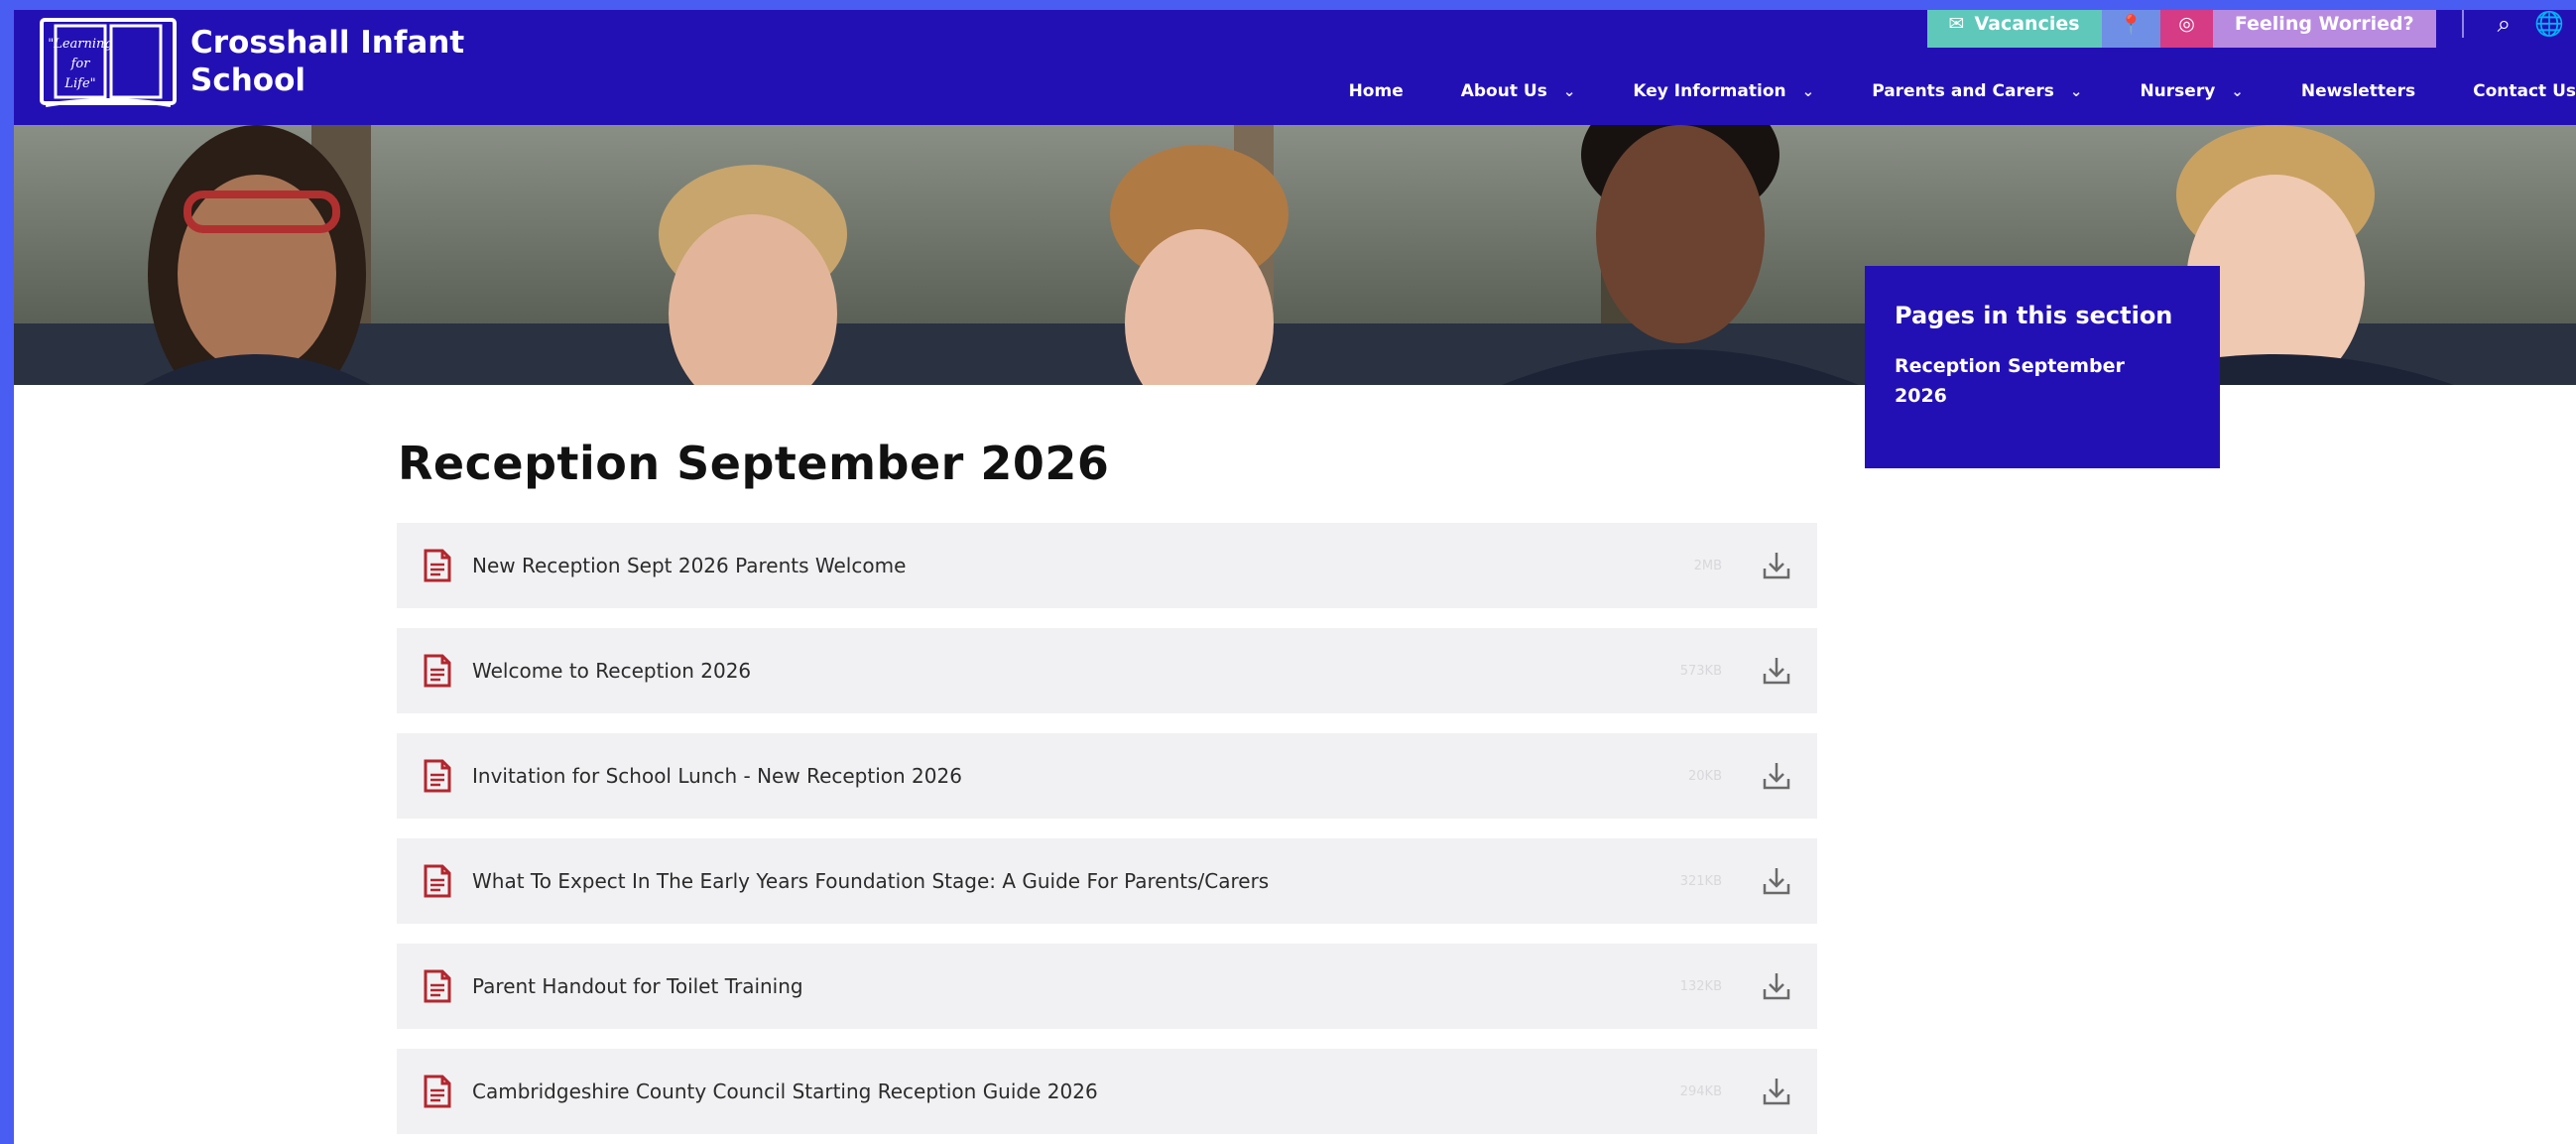 This screenshot has height=1144, width=2576. I want to click on envelope-icon: ✉, so click(1956, 24).